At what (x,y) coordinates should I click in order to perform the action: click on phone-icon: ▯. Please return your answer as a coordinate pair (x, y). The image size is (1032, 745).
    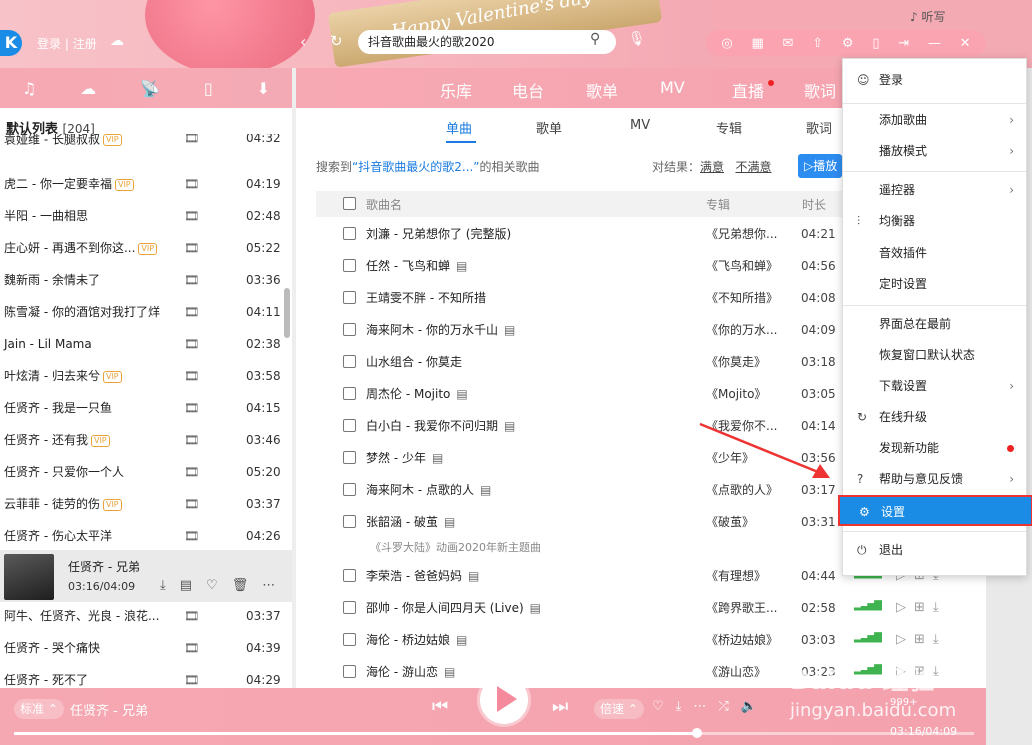
    Looking at the image, I should click on (875, 43).